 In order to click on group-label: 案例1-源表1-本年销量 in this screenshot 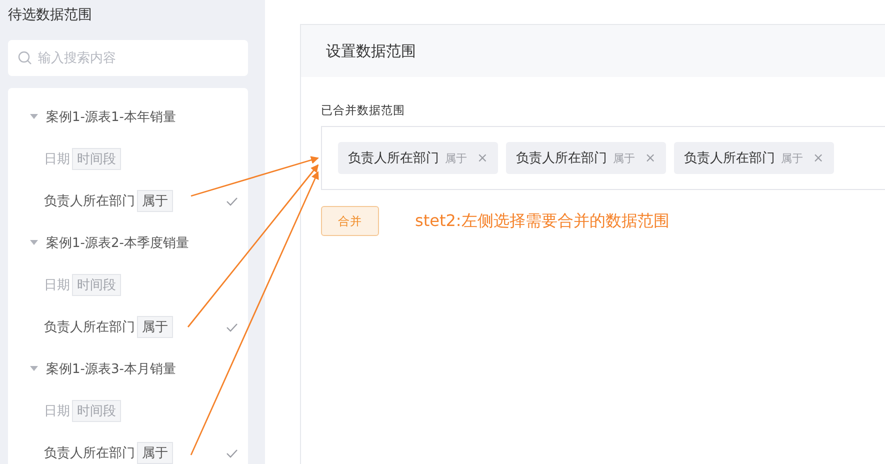, I will do `click(111, 117)`.